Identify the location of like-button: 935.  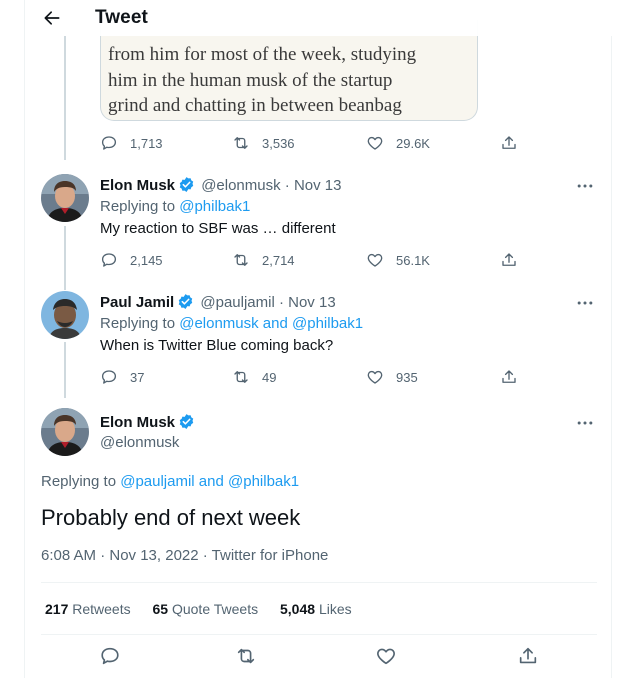
(392, 377).